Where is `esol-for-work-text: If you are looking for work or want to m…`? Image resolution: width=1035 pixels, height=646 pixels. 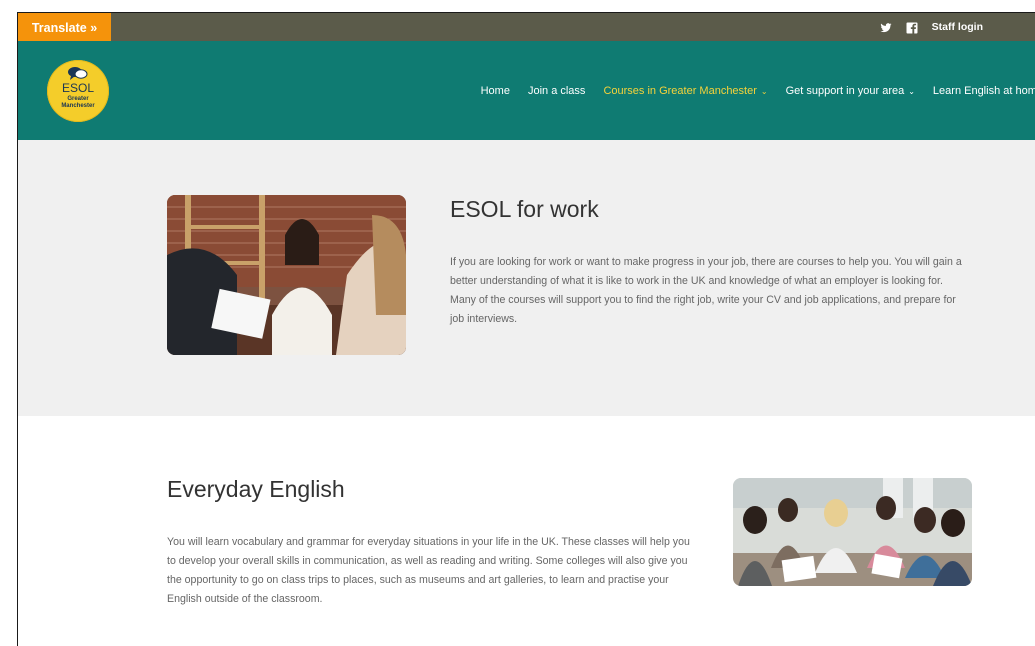
esol-for-work-text: If you are looking for work or want to m… is located at coordinates (706, 290).